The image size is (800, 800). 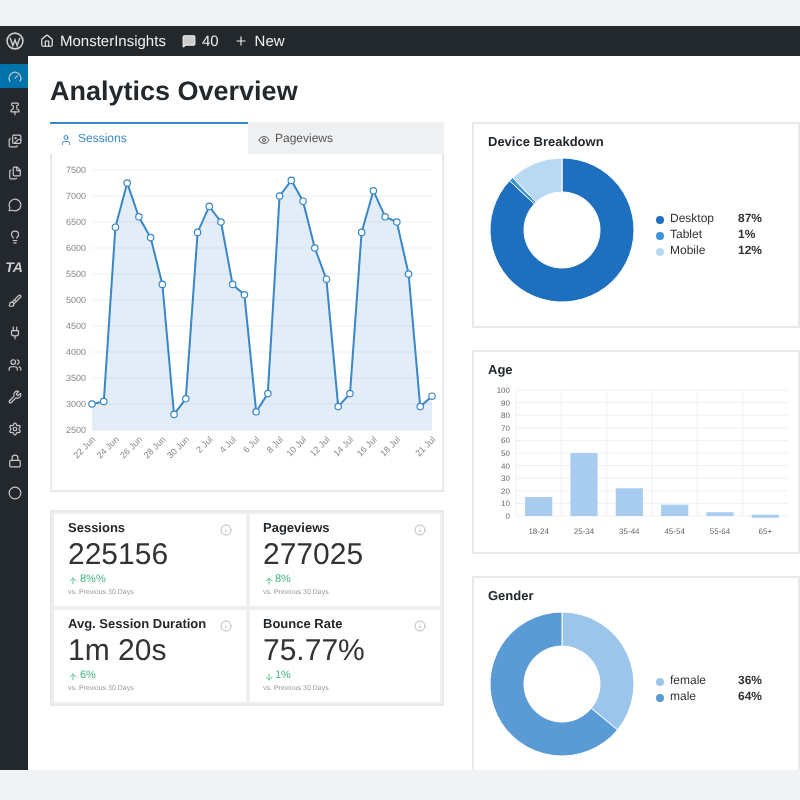 What do you see at coordinates (118, 651) in the screenshot?
I see `stat-value: 1m 20s` at bounding box center [118, 651].